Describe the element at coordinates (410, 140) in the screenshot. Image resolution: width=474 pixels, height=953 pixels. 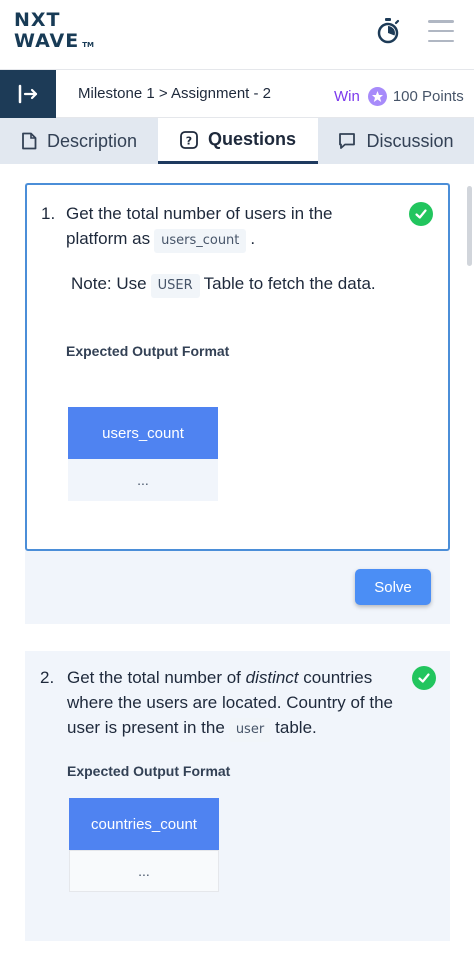
I see `tab-discussion-label: Discussion` at that location.